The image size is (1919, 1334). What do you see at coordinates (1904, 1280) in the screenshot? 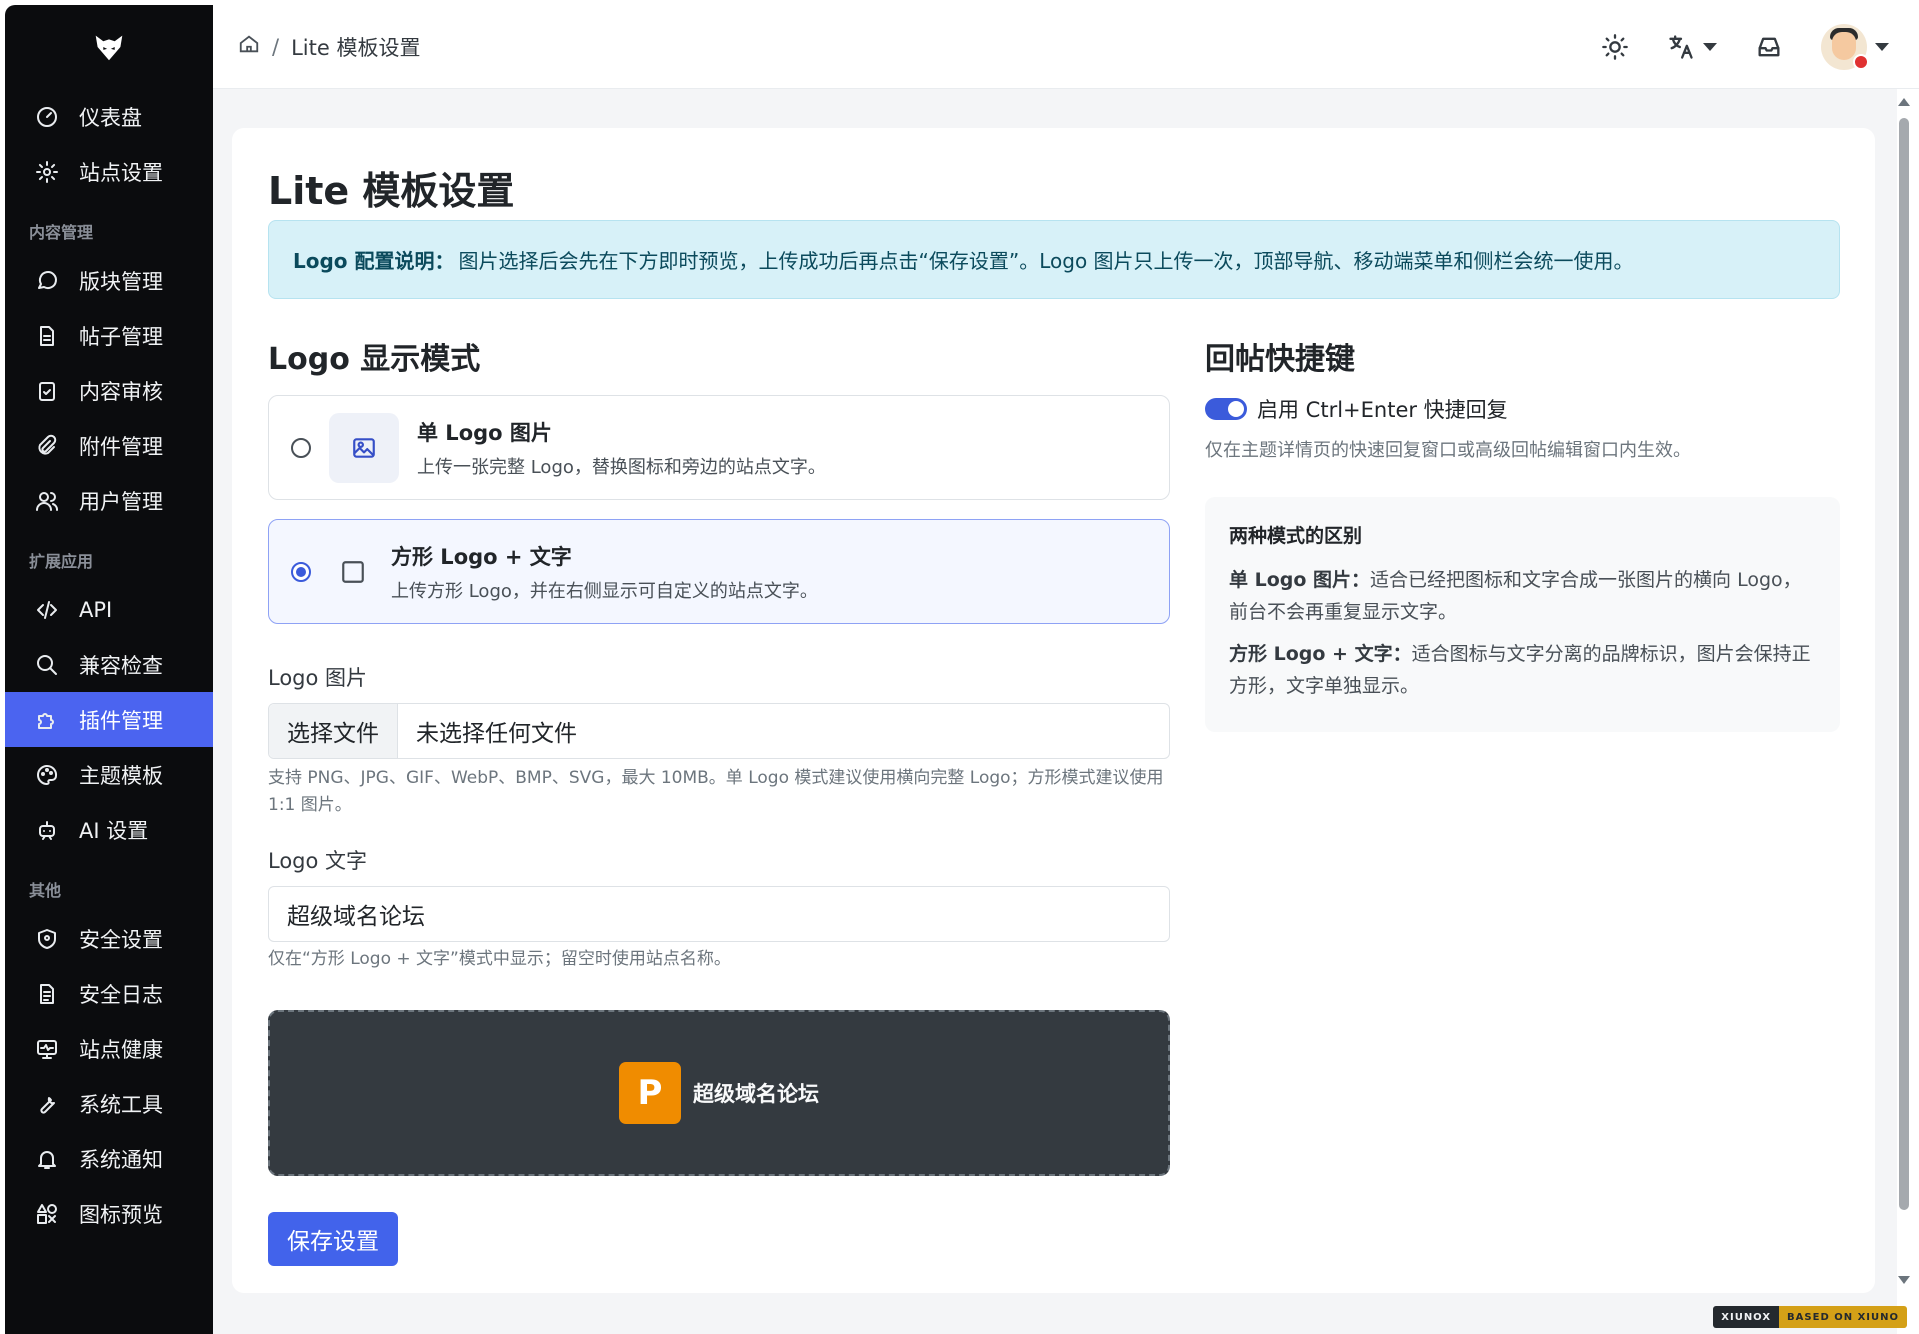
I see `scroll-down-arrow` at bounding box center [1904, 1280].